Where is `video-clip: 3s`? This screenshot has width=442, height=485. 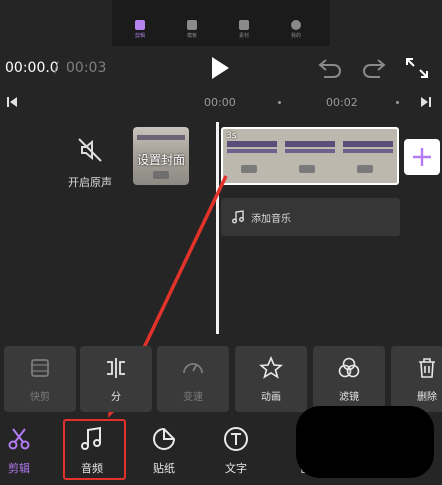
video-clip: 3s is located at coordinates (310, 156).